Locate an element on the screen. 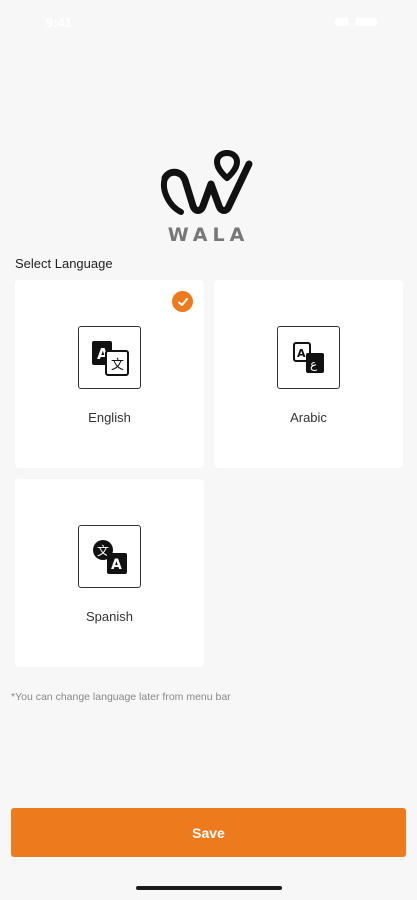 The image size is (417, 900). status-time: 9:41 is located at coordinates (59, 22).